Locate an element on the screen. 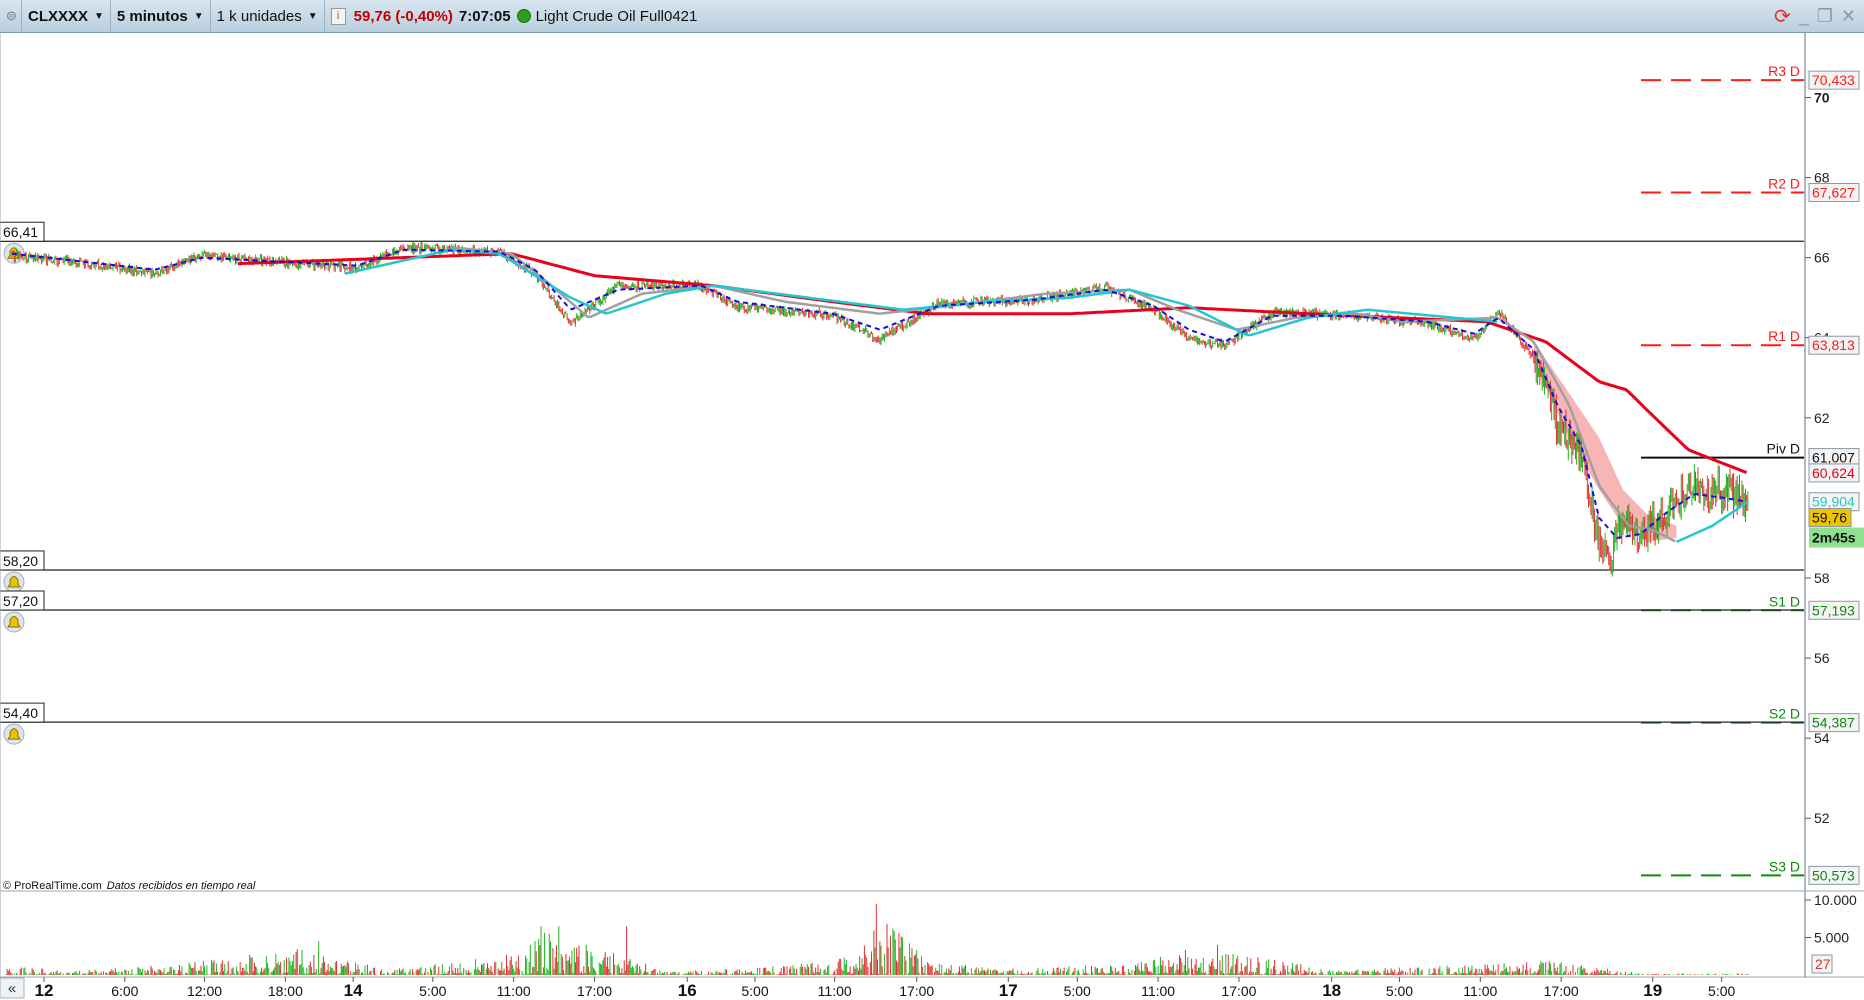 The height and width of the screenshot is (1000, 1864). timeframe-label: 5 minutos is located at coordinates (152, 16).